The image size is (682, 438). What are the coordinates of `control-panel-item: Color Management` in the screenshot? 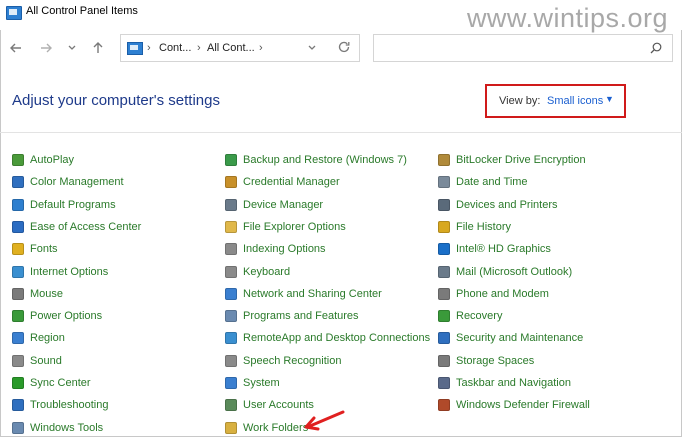 It's located at (68, 182).